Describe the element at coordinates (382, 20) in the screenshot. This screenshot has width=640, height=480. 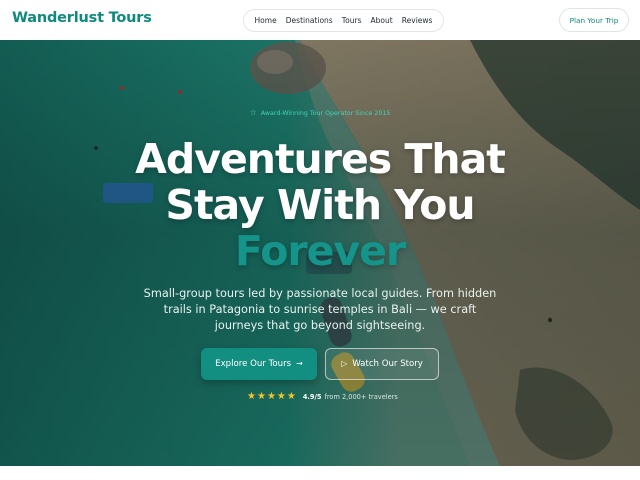
I see `nav-about: About` at that location.